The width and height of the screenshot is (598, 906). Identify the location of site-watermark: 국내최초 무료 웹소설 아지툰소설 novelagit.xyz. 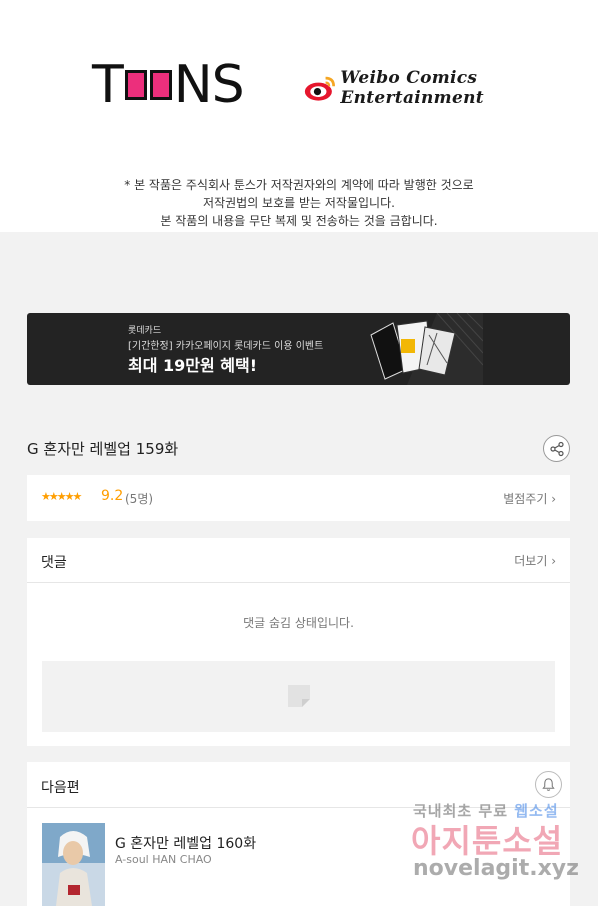
(499, 845).